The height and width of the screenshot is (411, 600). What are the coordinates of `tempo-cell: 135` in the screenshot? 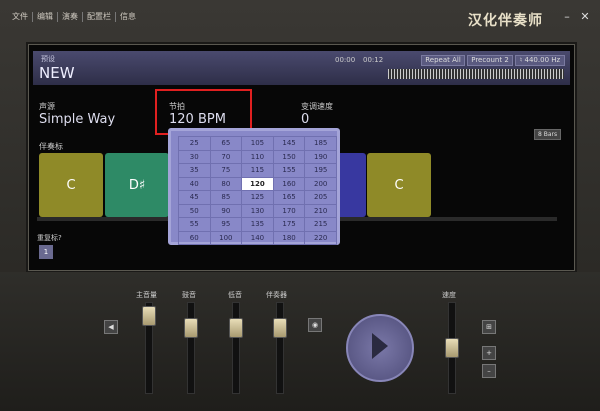 It's located at (257, 224).